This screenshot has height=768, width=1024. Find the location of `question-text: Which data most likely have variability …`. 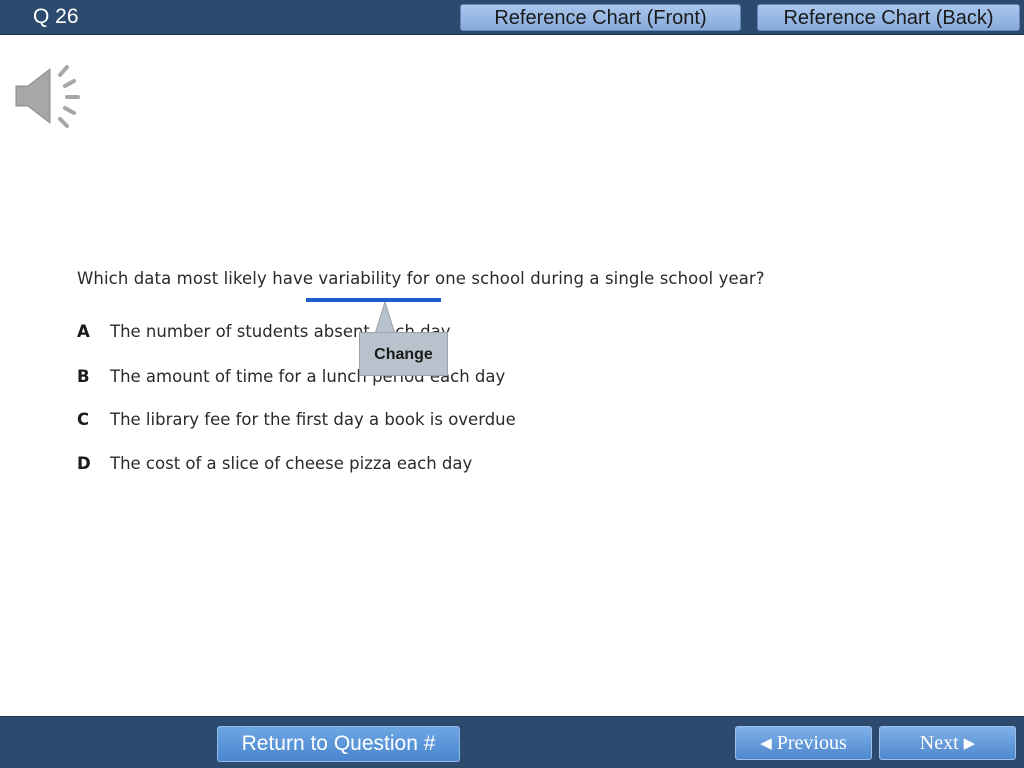

question-text: Which data most likely have variability … is located at coordinates (421, 278).